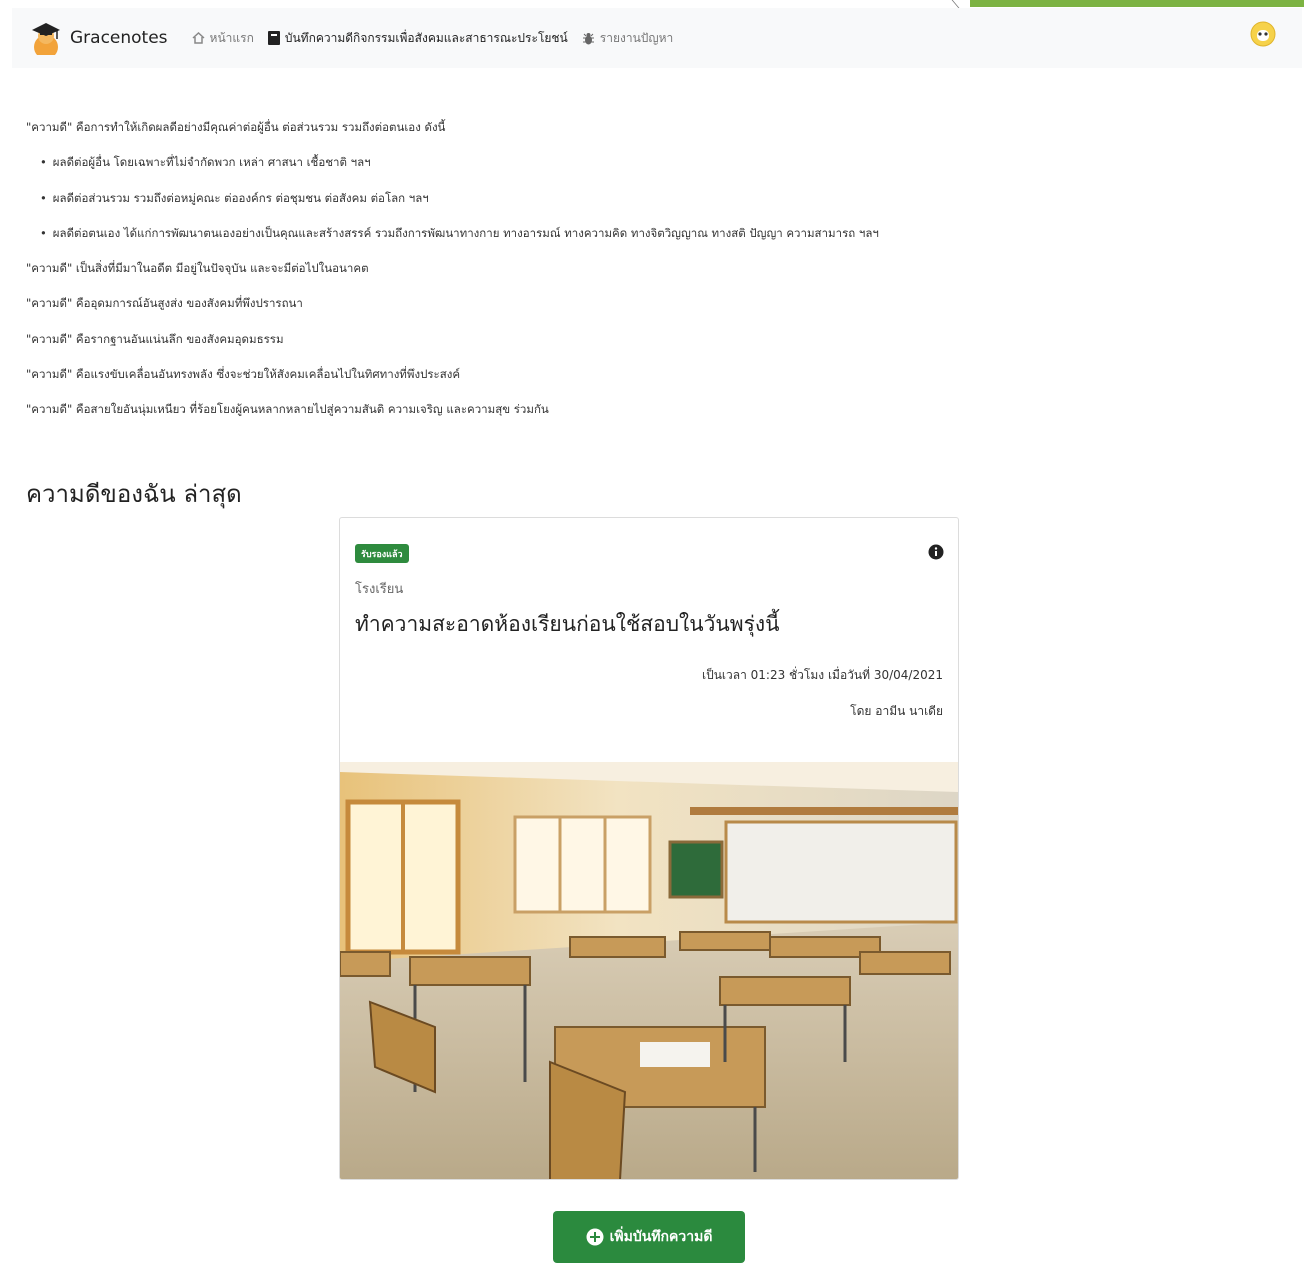 The width and height of the screenshot is (1304, 1268). What do you see at coordinates (119, 38) in the screenshot?
I see `brand-name: Gracenotes` at bounding box center [119, 38].